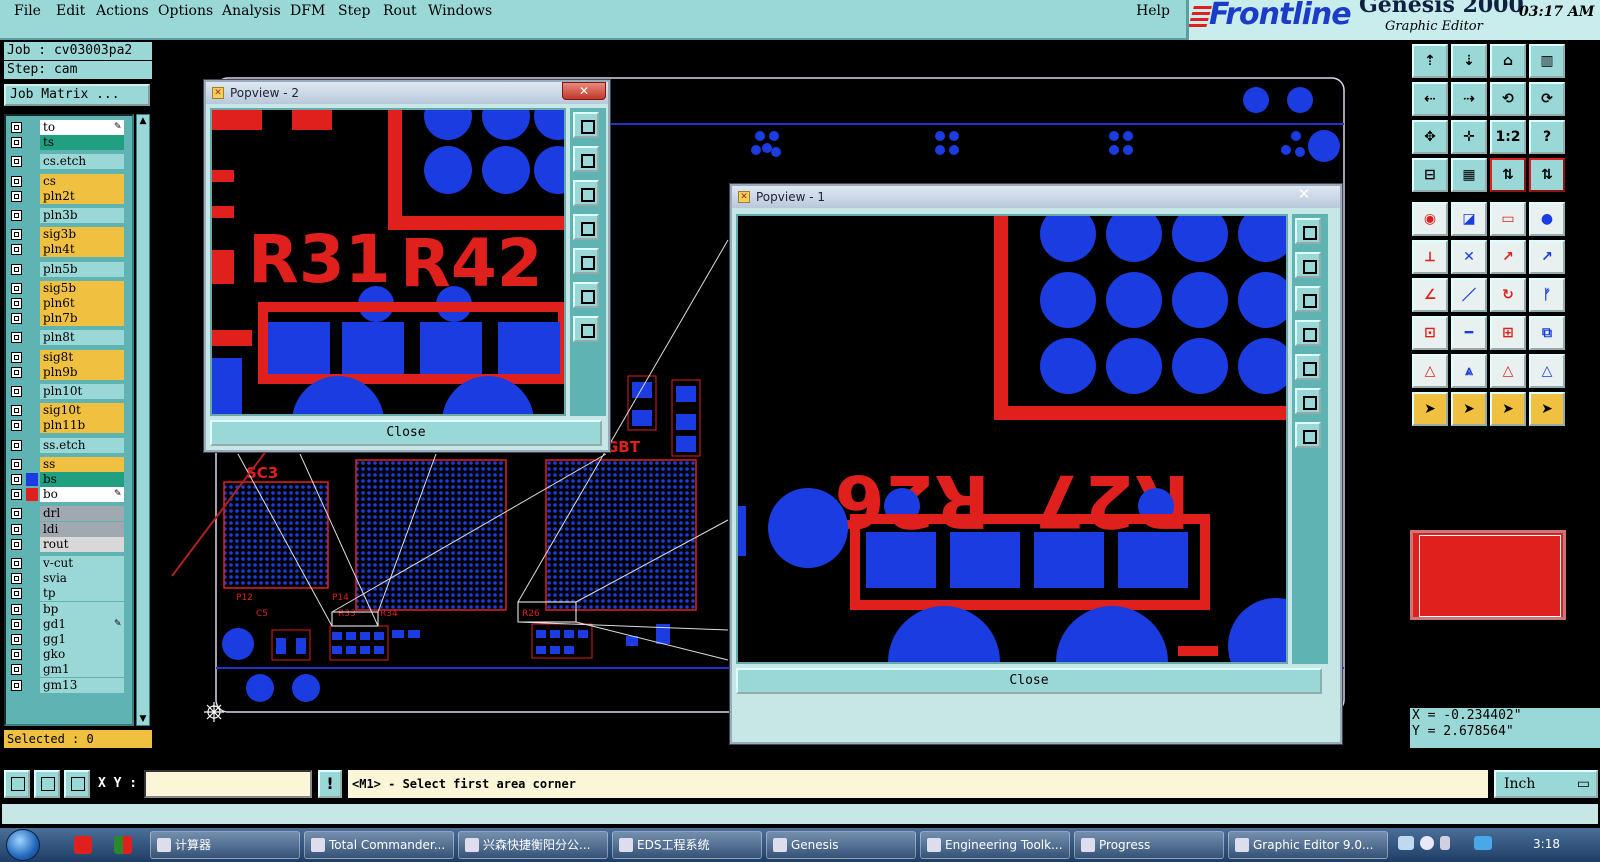 The width and height of the screenshot is (1600, 862). What do you see at coordinates (82, 445) in the screenshot?
I see `layer-name: ss.etch` at bounding box center [82, 445].